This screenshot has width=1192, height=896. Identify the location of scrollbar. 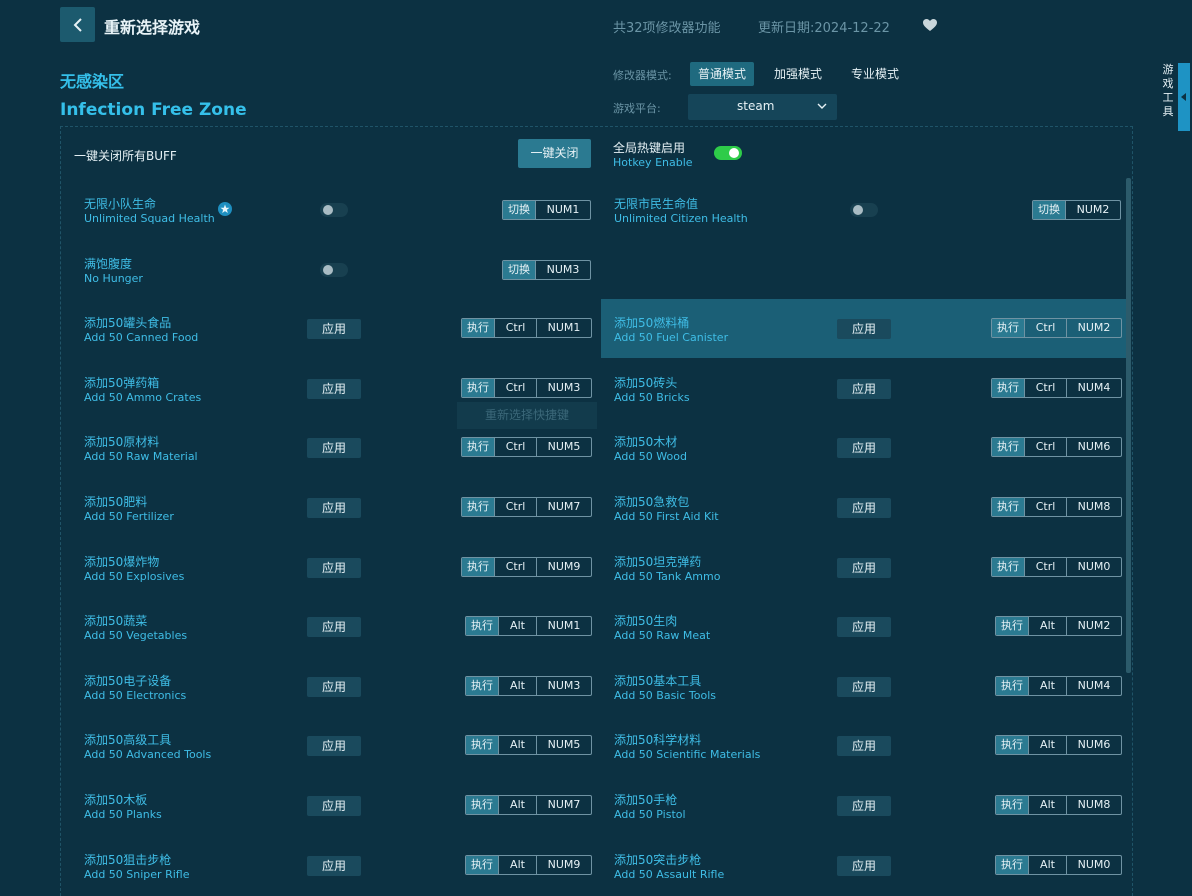
(1128, 425).